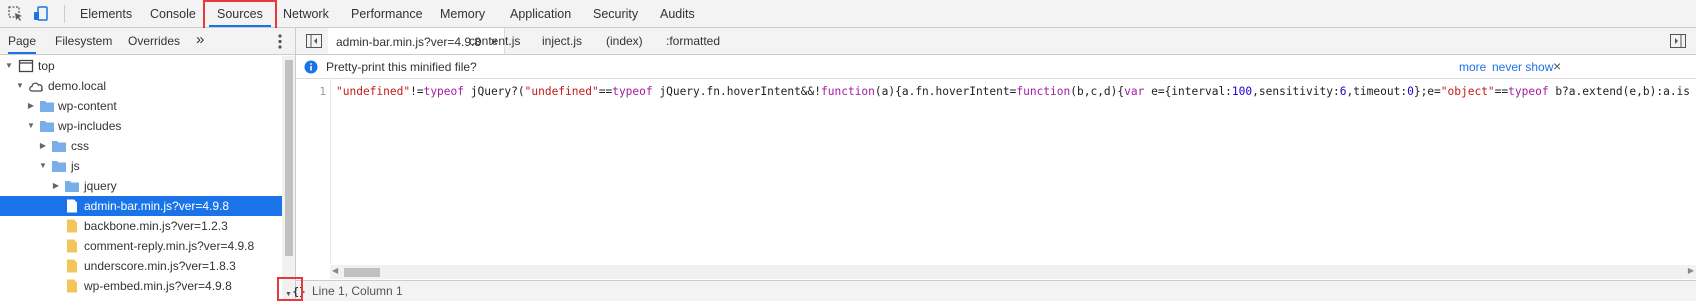 The width and height of the screenshot is (1696, 301). What do you see at coordinates (41, 14) in the screenshot?
I see `device-toolbar-icon` at bounding box center [41, 14].